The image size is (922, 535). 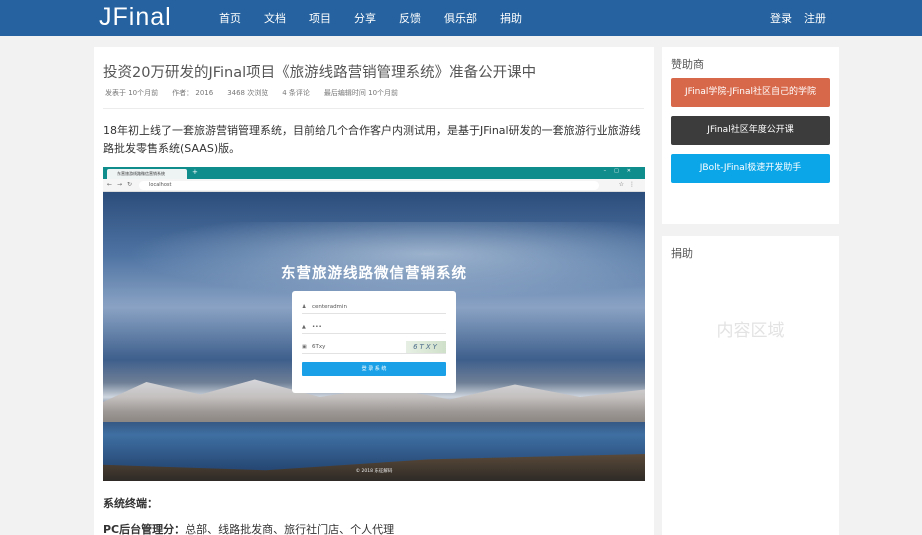 I want to click on browser-address-bar: ←→↻ localhost ☆⋮, so click(x=374, y=185).